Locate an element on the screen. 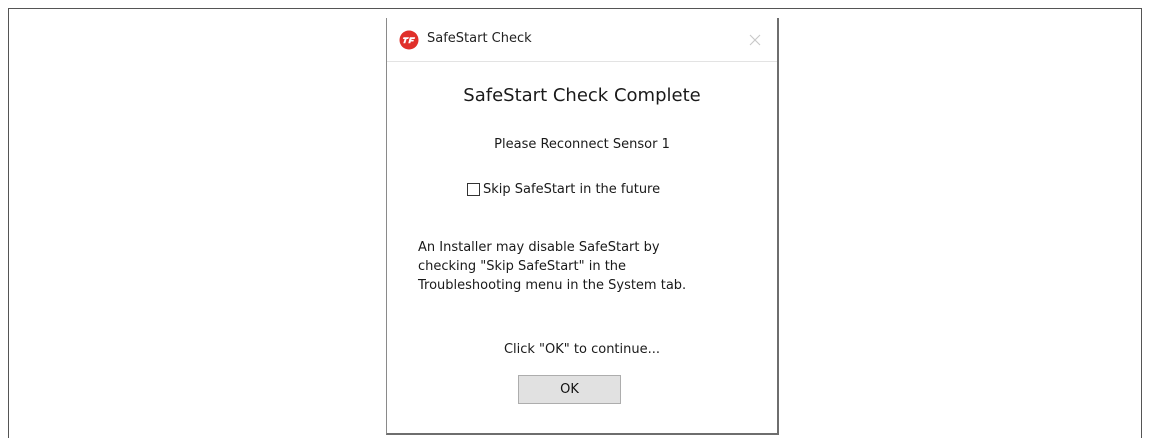 This screenshot has width=1153, height=438. dialog-titlebar: SafeStart Check is located at coordinates (582, 40).